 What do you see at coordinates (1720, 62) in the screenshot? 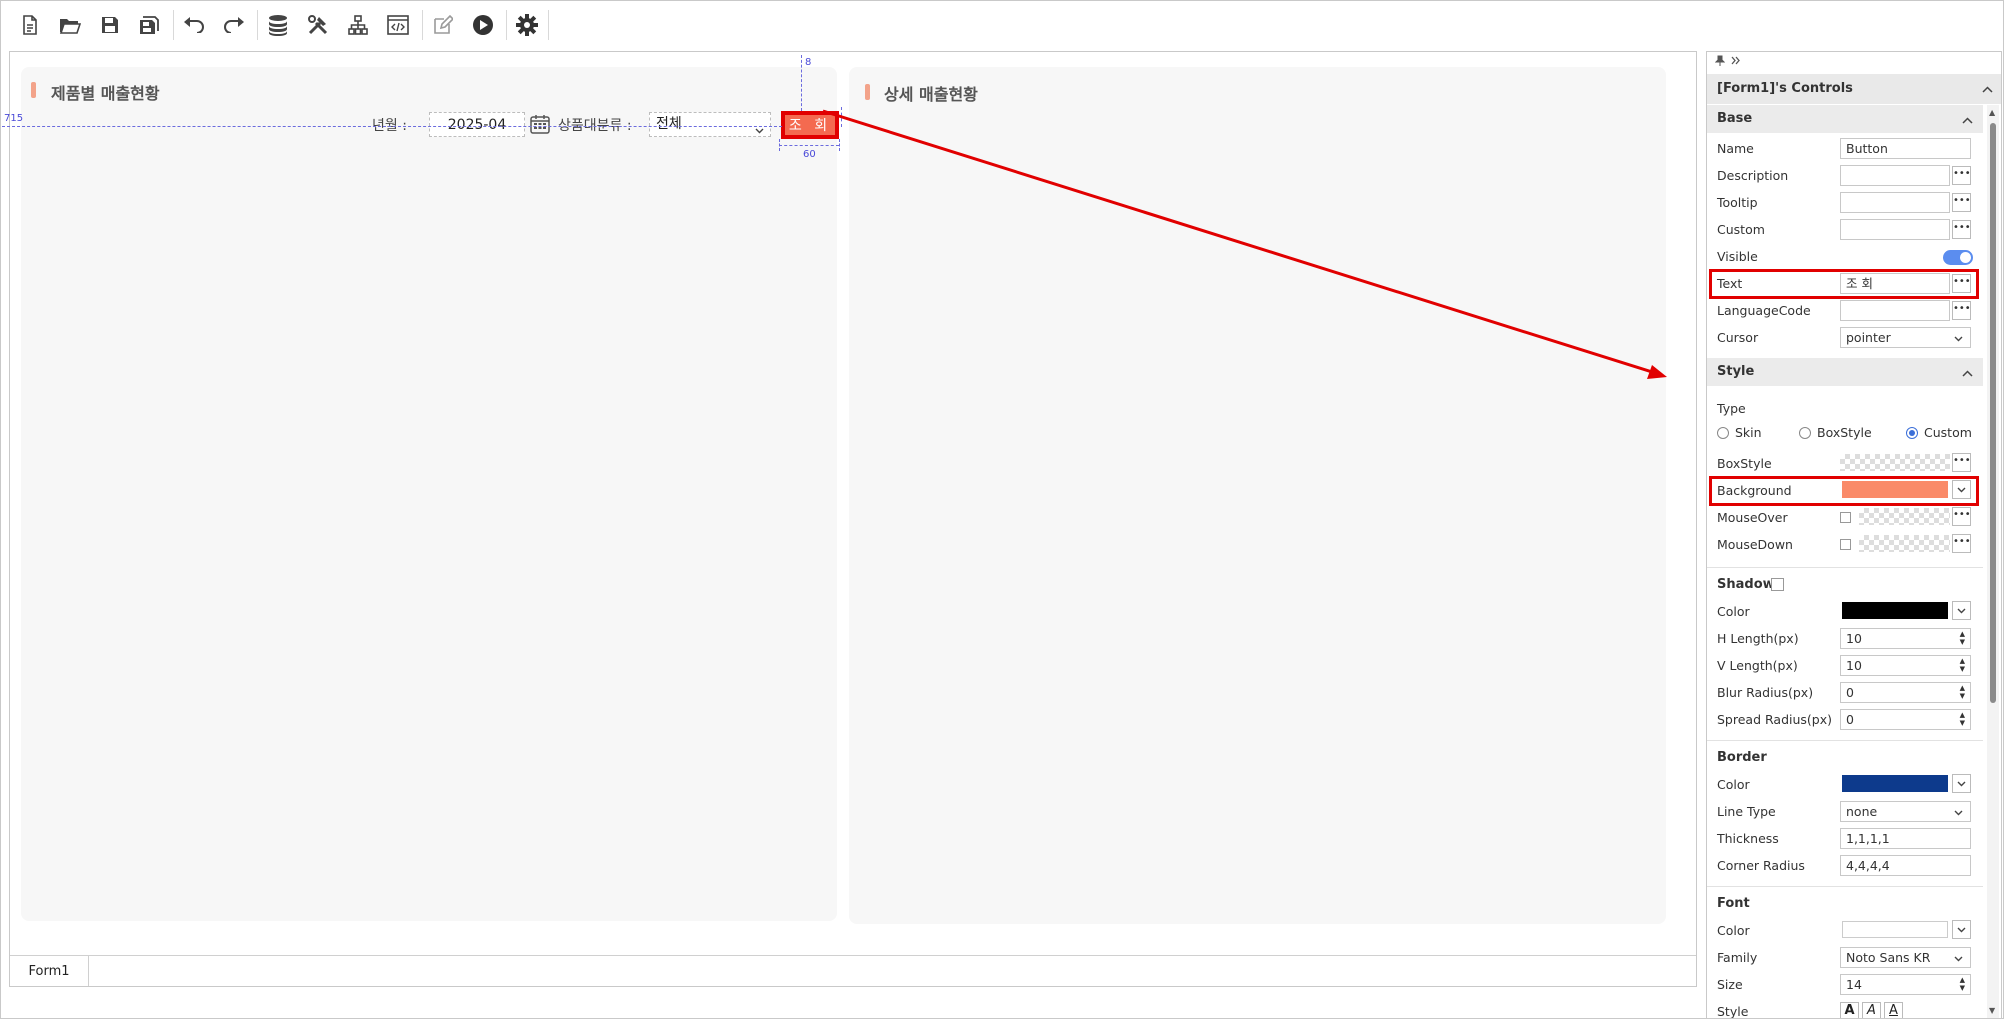
I see `pin-icon` at bounding box center [1720, 62].